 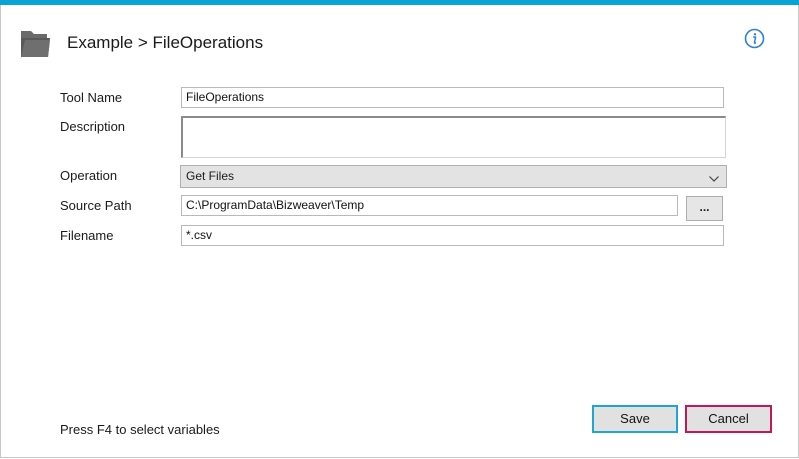 What do you see at coordinates (728, 419) in the screenshot?
I see `cancel-button: Cancel` at bounding box center [728, 419].